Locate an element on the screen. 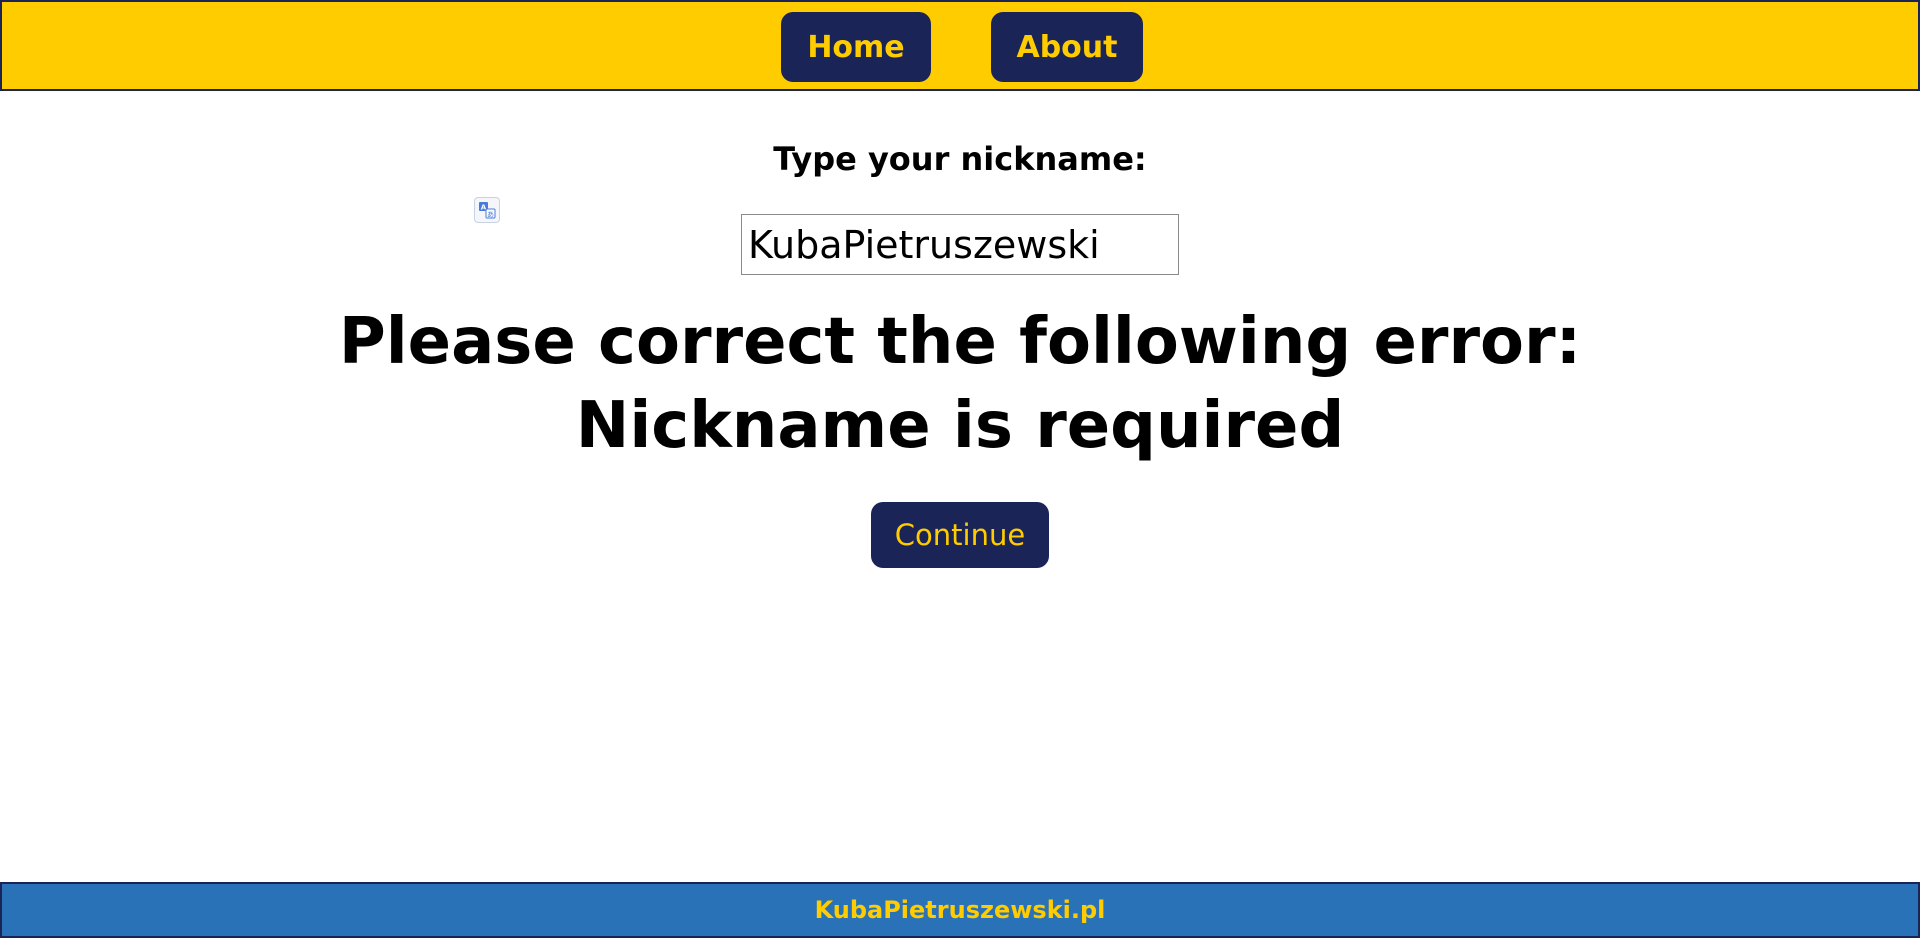 The image size is (1920, 938). top-navigation-bar: Home About is located at coordinates (960, 45).